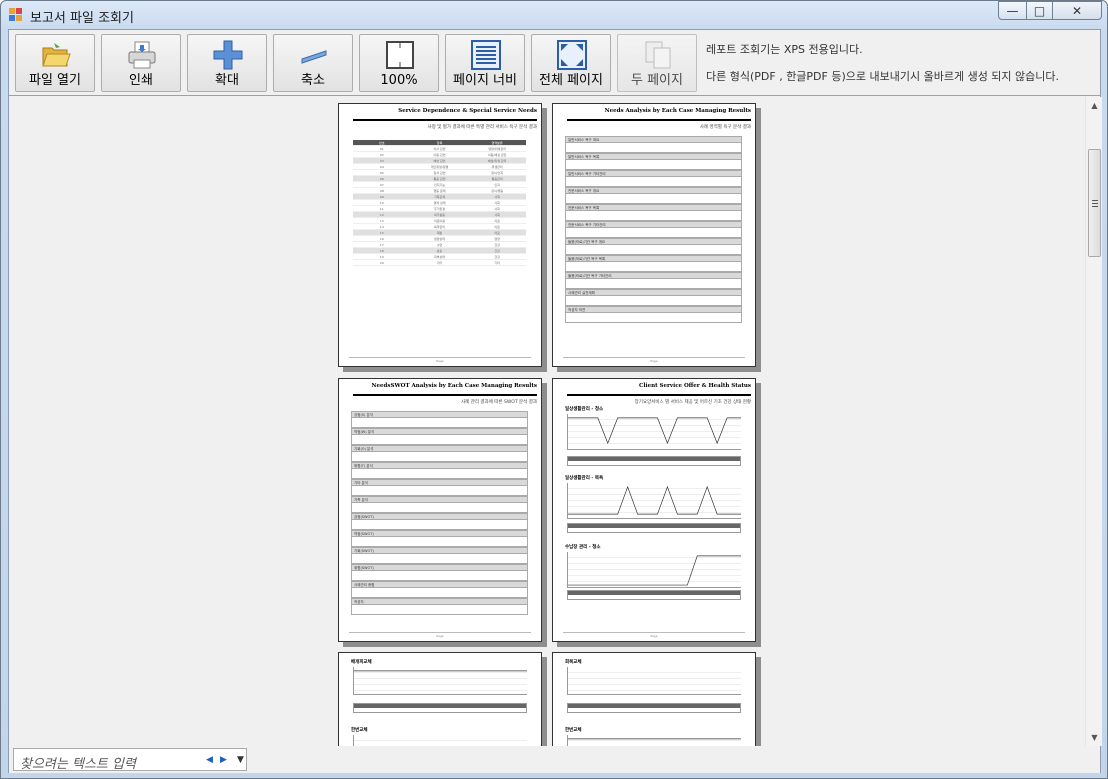 This screenshot has height=779, width=1108. What do you see at coordinates (1077, 10) in the screenshot?
I see `close-button: ✕` at bounding box center [1077, 10].